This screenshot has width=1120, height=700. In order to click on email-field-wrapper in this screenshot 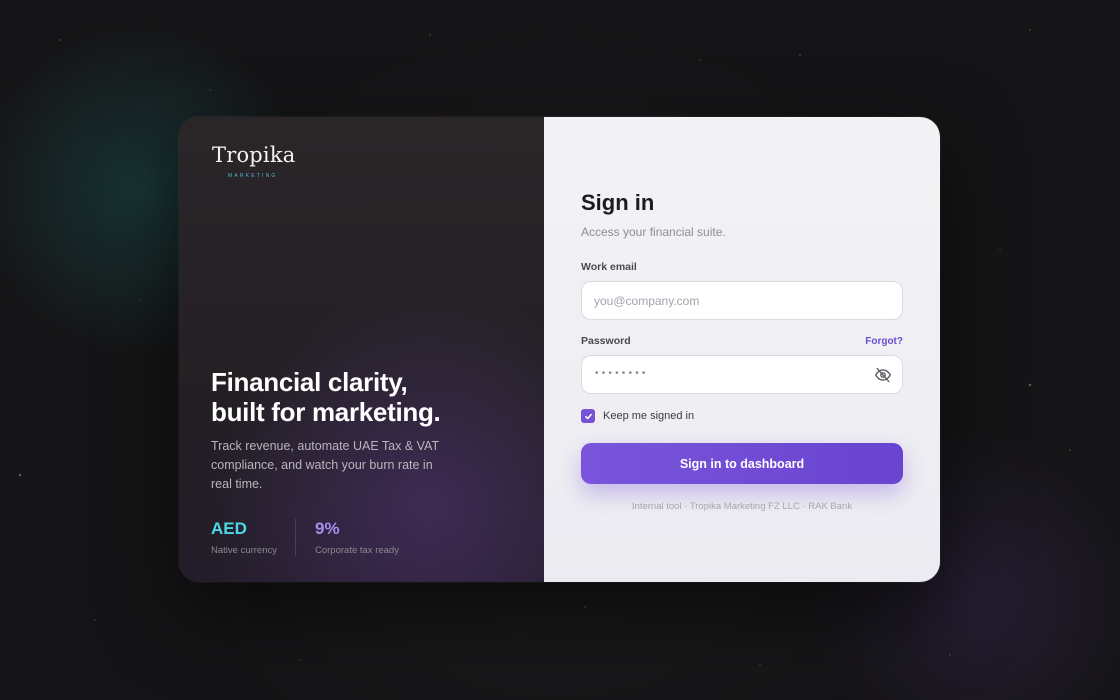, I will do `click(742, 300)`.